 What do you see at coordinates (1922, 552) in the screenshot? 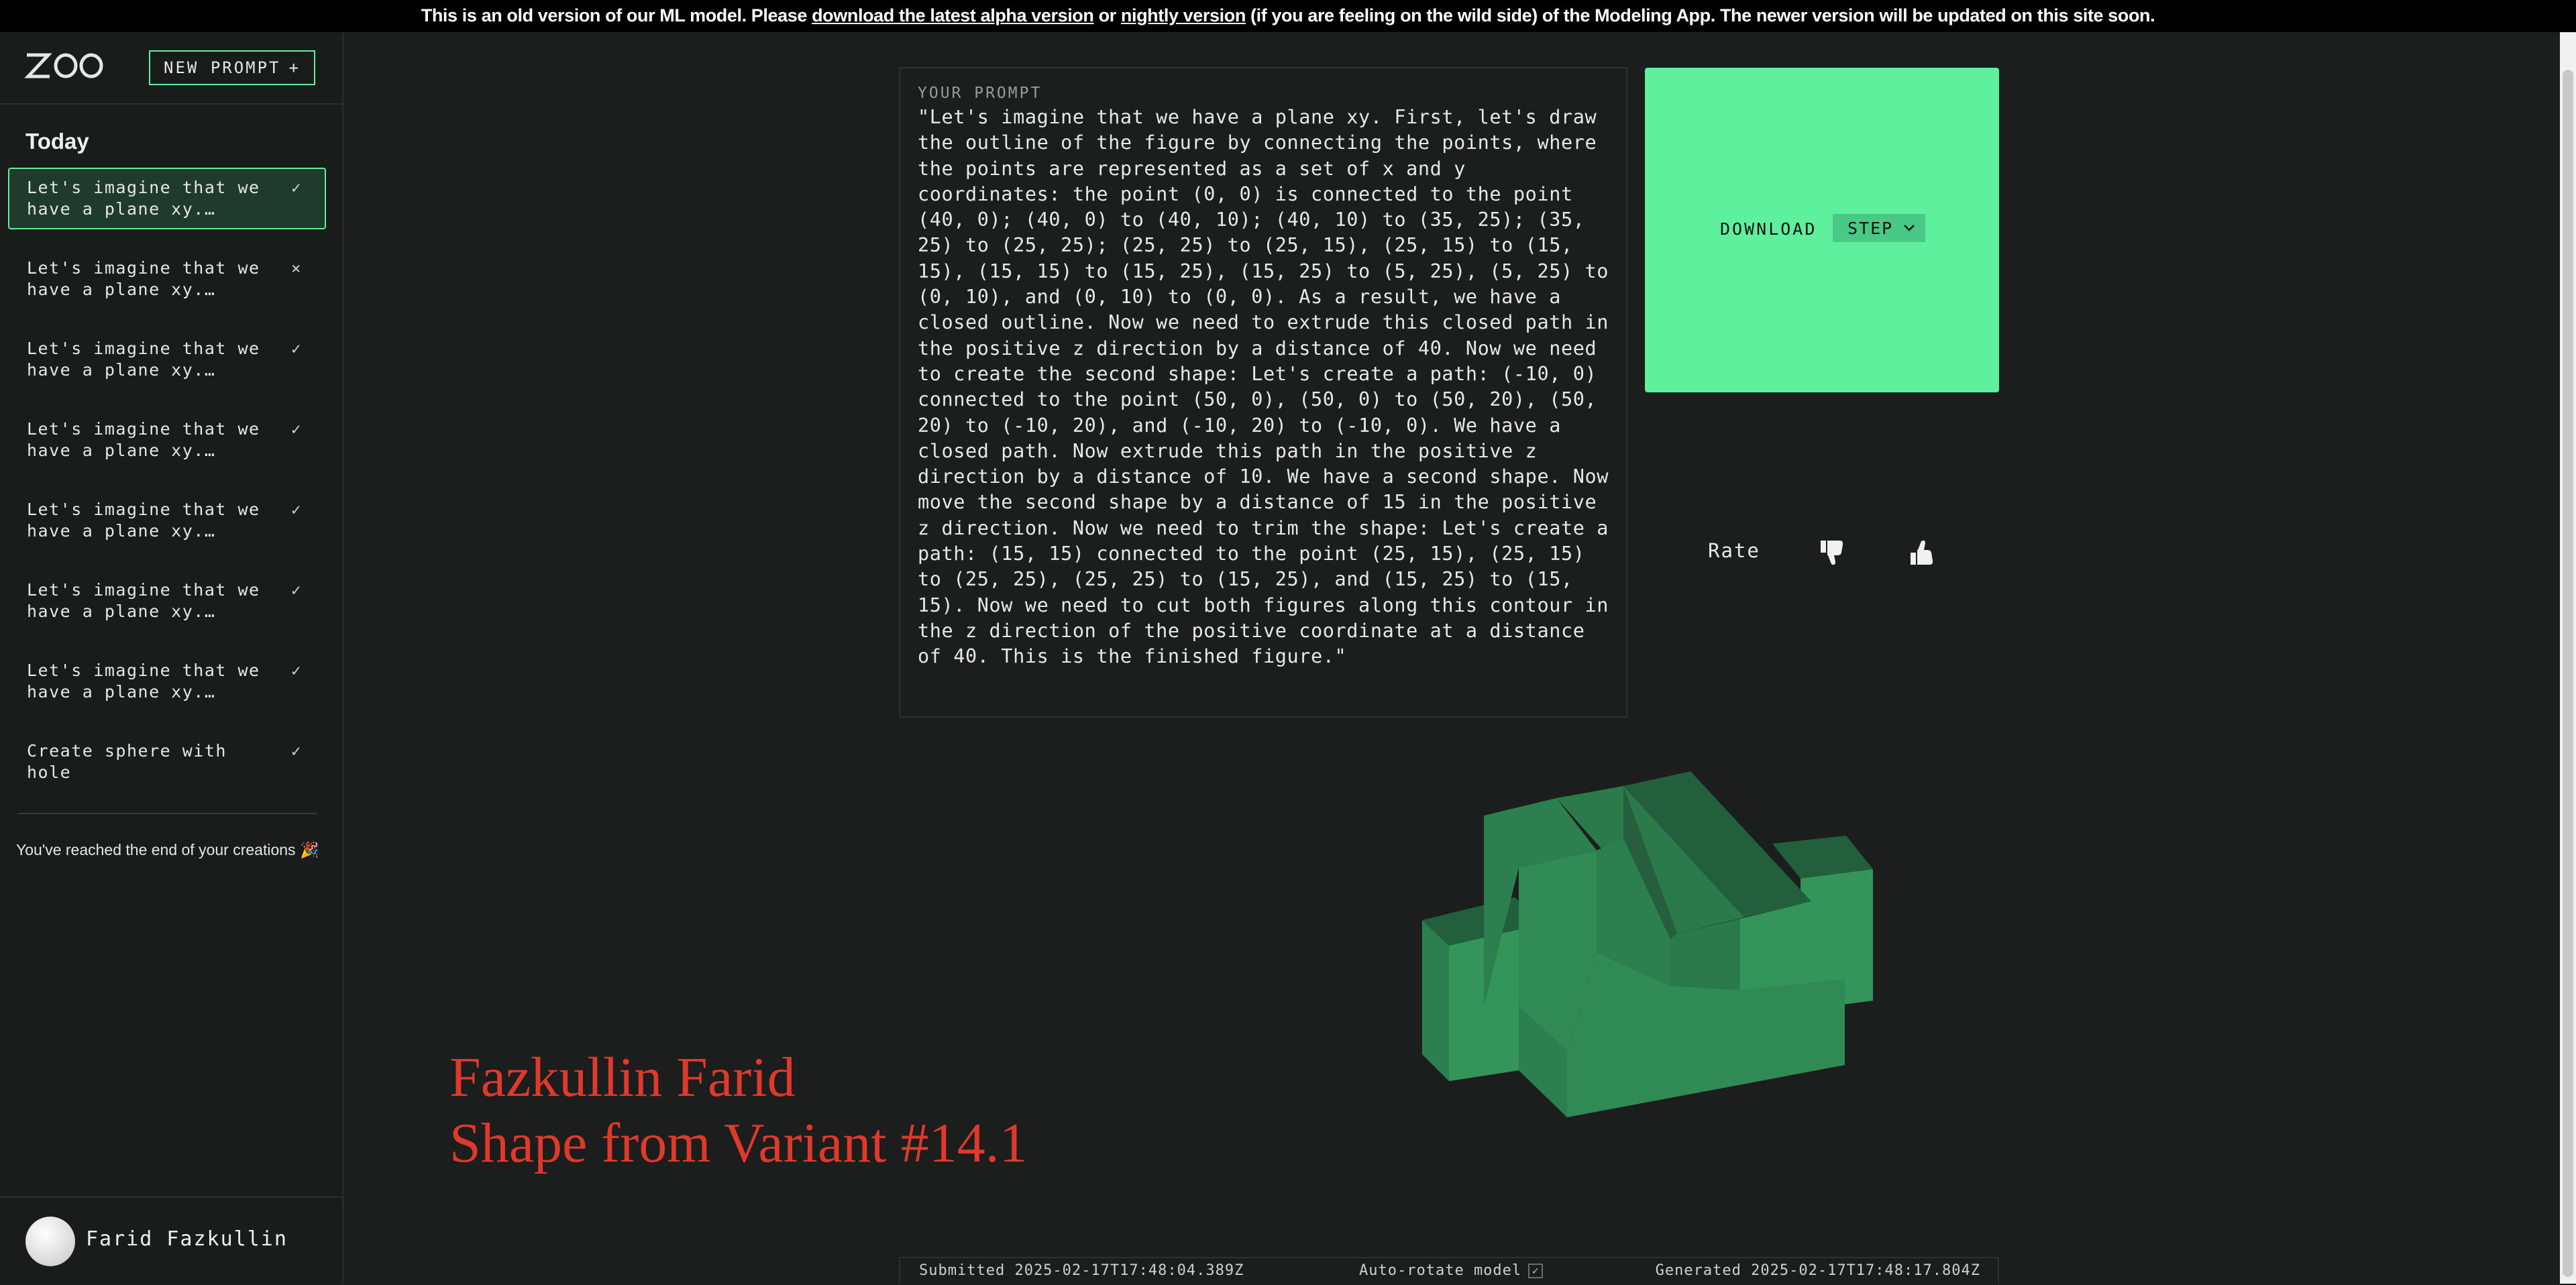
I see `thumbs-up-icon` at bounding box center [1922, 552].